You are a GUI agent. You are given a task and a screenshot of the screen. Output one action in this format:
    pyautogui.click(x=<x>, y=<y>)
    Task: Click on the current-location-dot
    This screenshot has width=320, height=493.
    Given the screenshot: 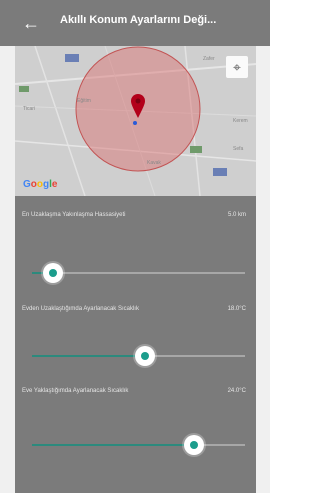 What is the action you would take?
    pyautogui.click(x=135, y=123)
    